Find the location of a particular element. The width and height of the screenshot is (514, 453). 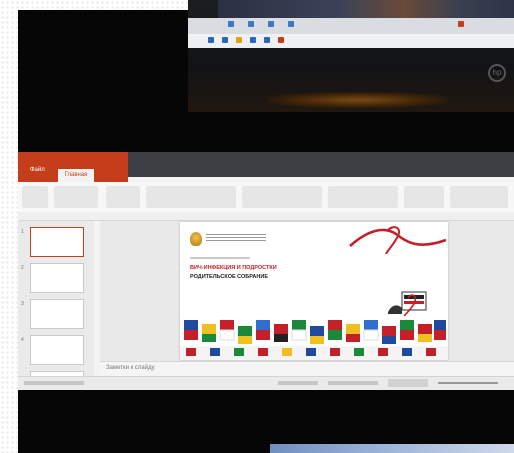

organization-name is located at coordinates (236, 238).